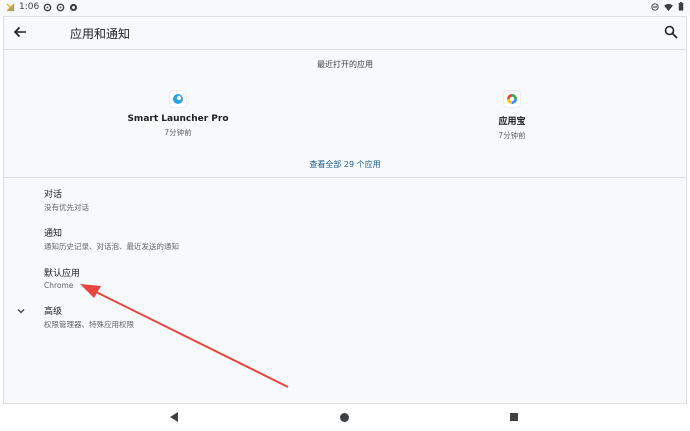 The height and width of the screenshot is (431, 690). Describe the element at coordinates (174, 417) in the screenshot. I see `nav-back-icon` at that location.